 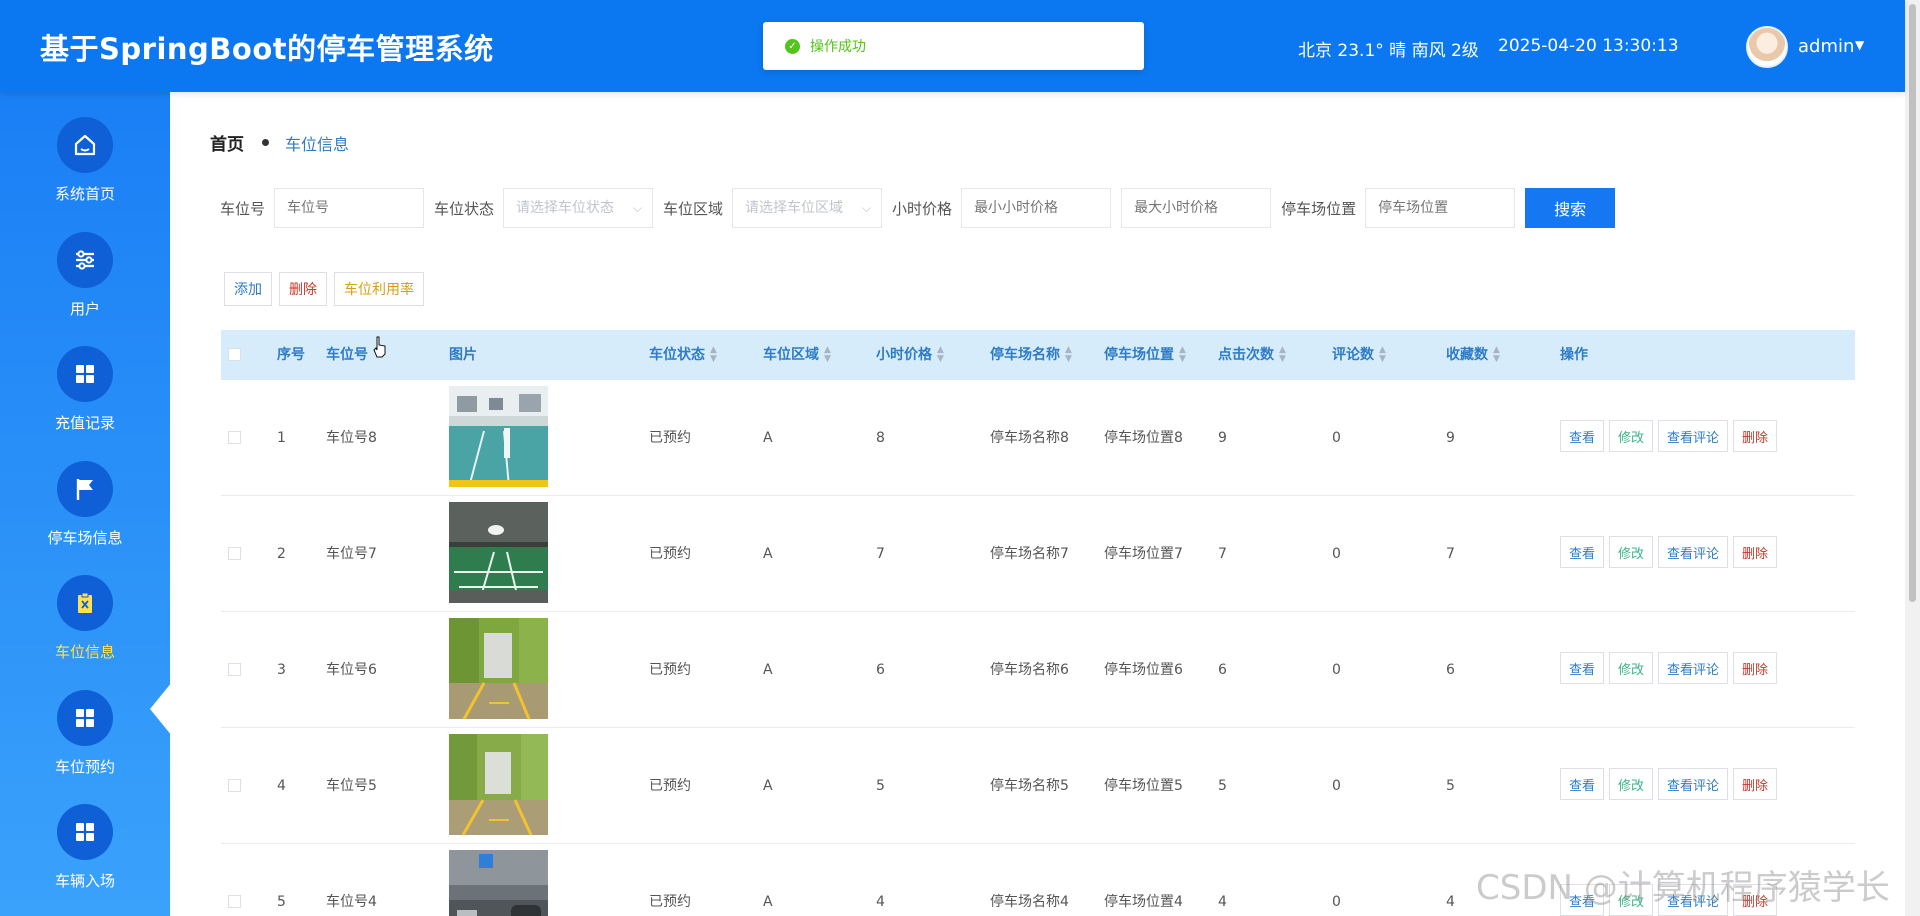 I want to click on search-button: 搜索, so click(x=1570, y=208).